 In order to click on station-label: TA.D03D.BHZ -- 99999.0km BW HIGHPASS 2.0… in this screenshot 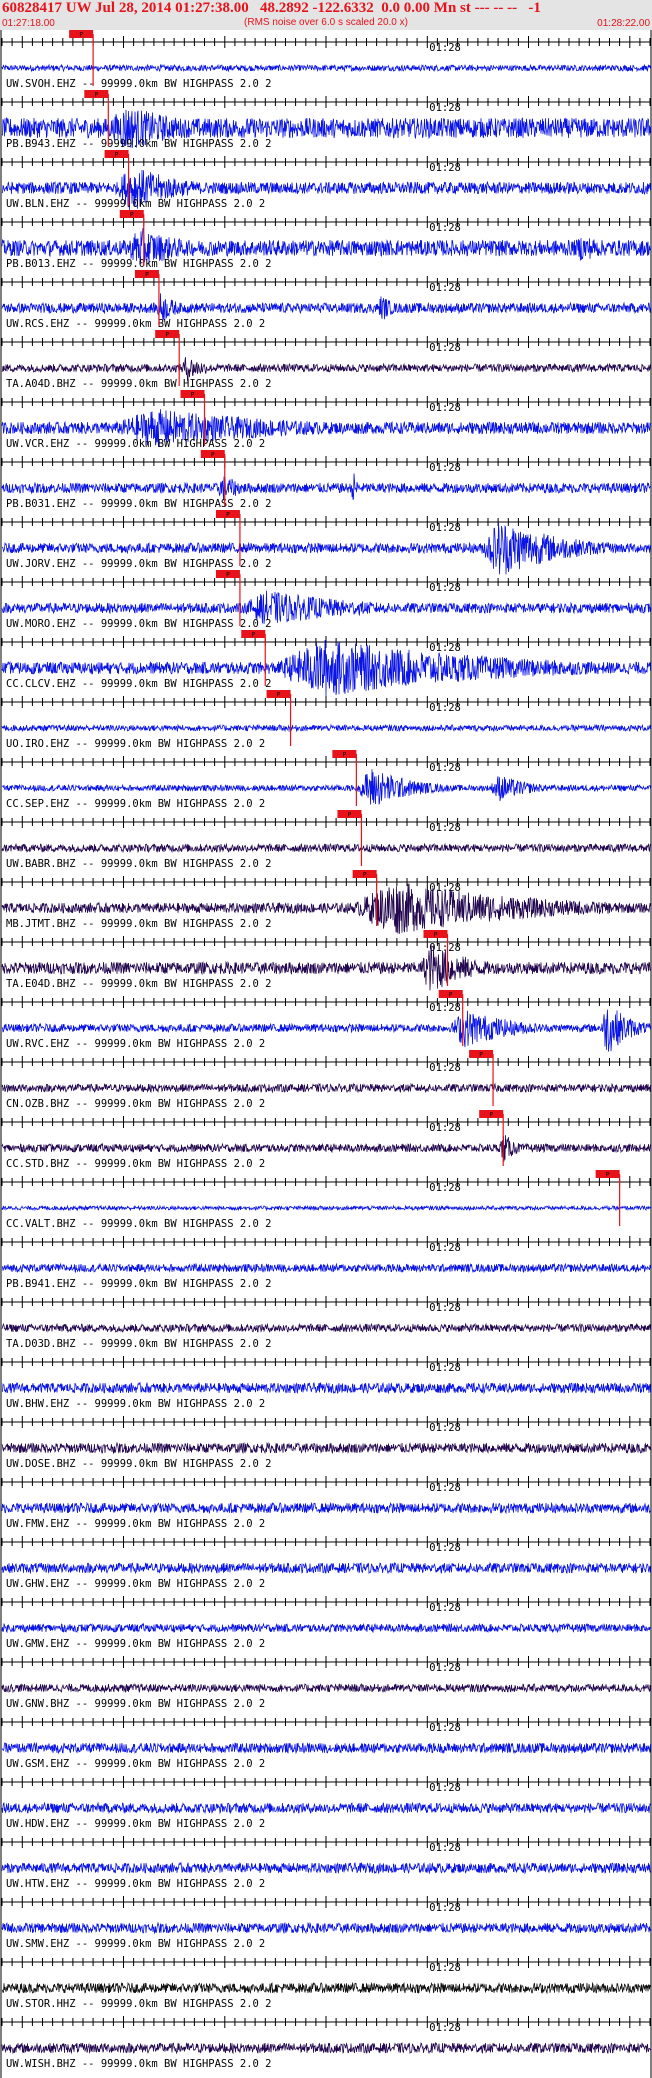, I will do `click(139, 1344)`.